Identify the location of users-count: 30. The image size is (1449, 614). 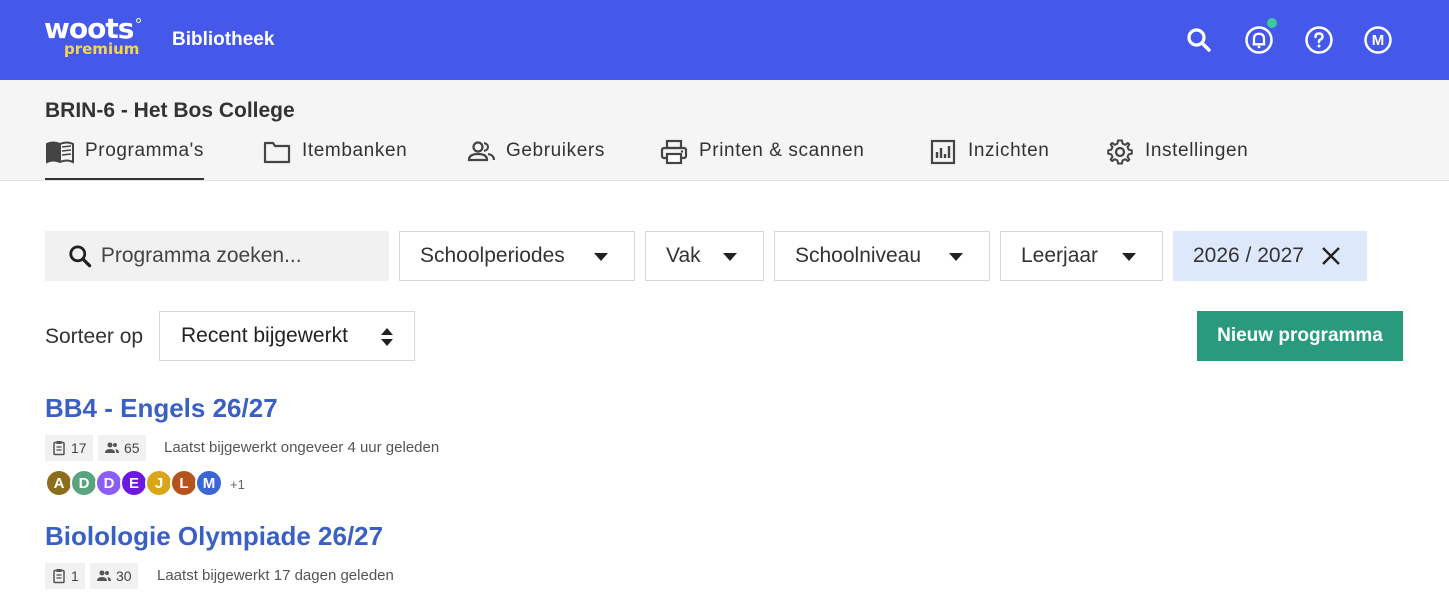
(124, 576).